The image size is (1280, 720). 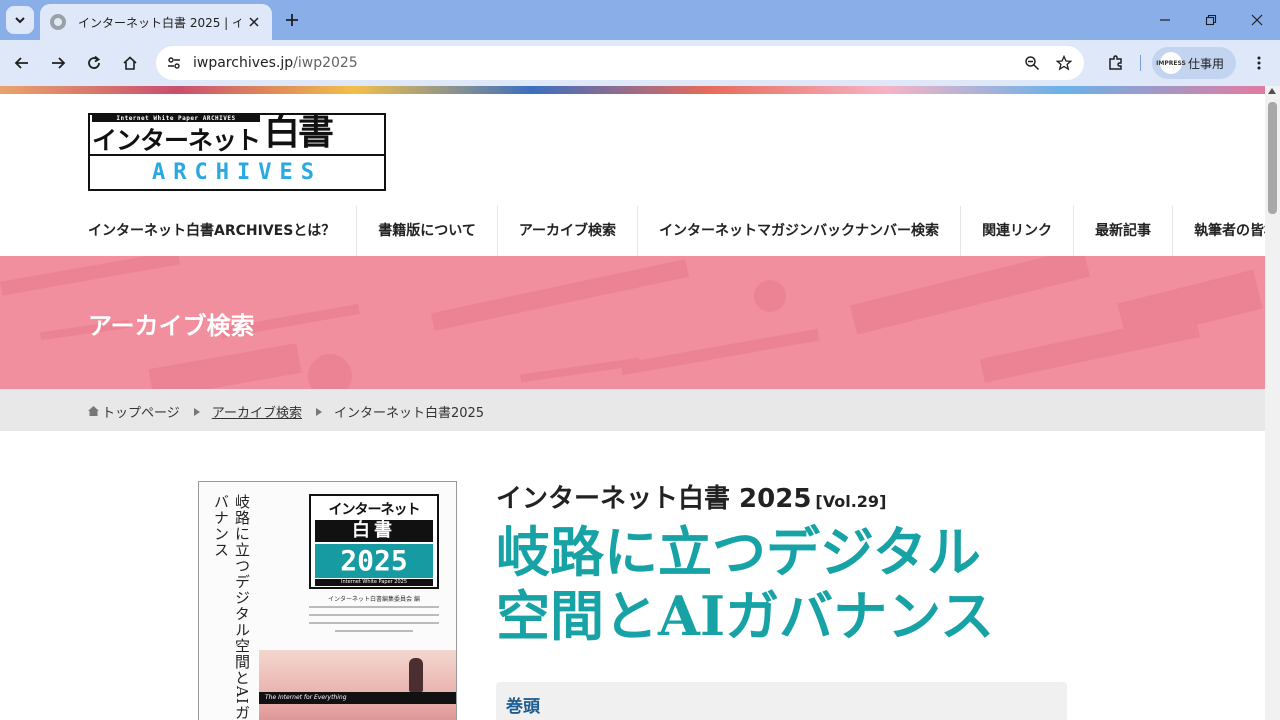 I want to click on book-title-main: インターネット白書 2025, so click(x=654, y=499).